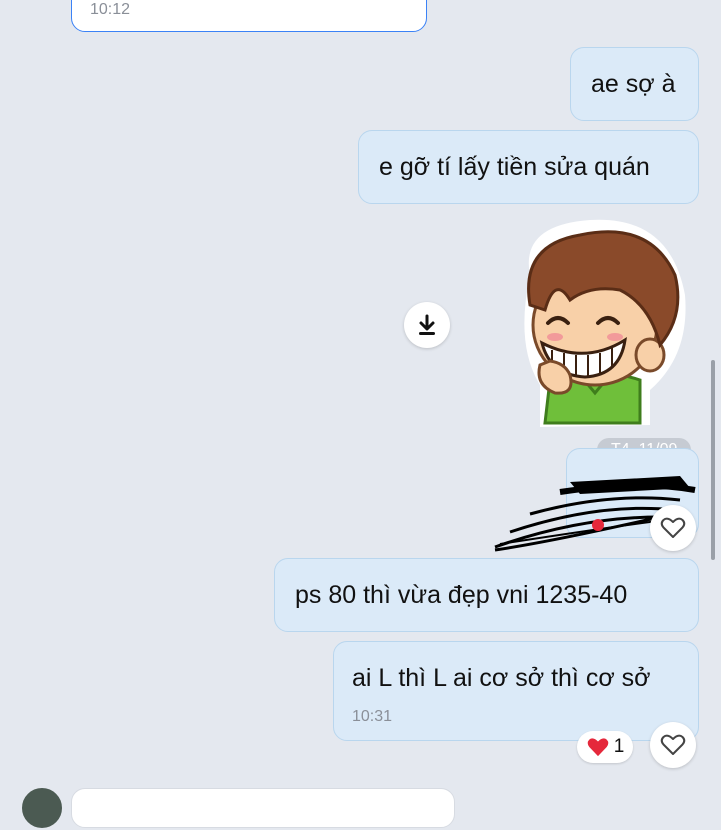  Describe the element at coordinates (598, 747) in the screenshot. I see `red-heart-icon` at that location.